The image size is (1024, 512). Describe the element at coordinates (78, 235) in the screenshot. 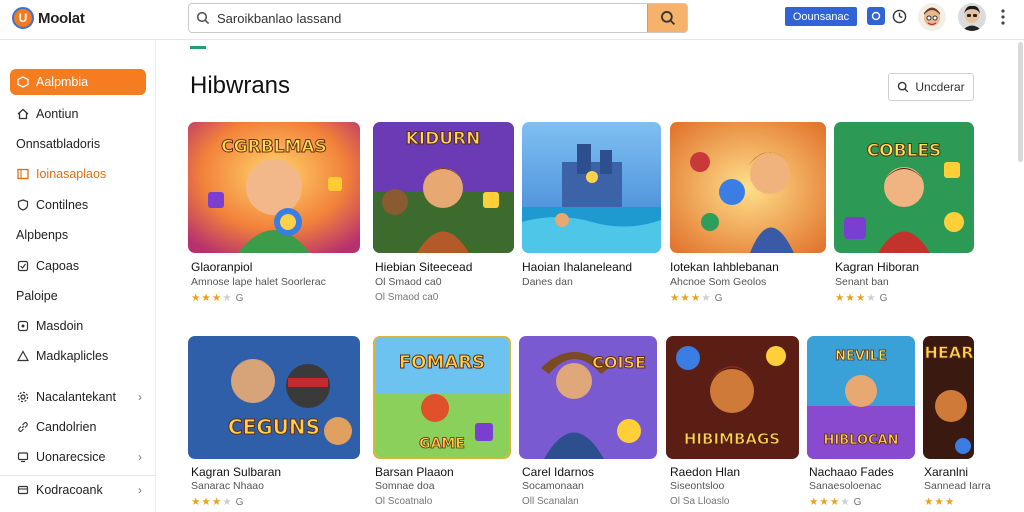

I see `sidebar-item-alpbenps: Alpbenps` at that location.